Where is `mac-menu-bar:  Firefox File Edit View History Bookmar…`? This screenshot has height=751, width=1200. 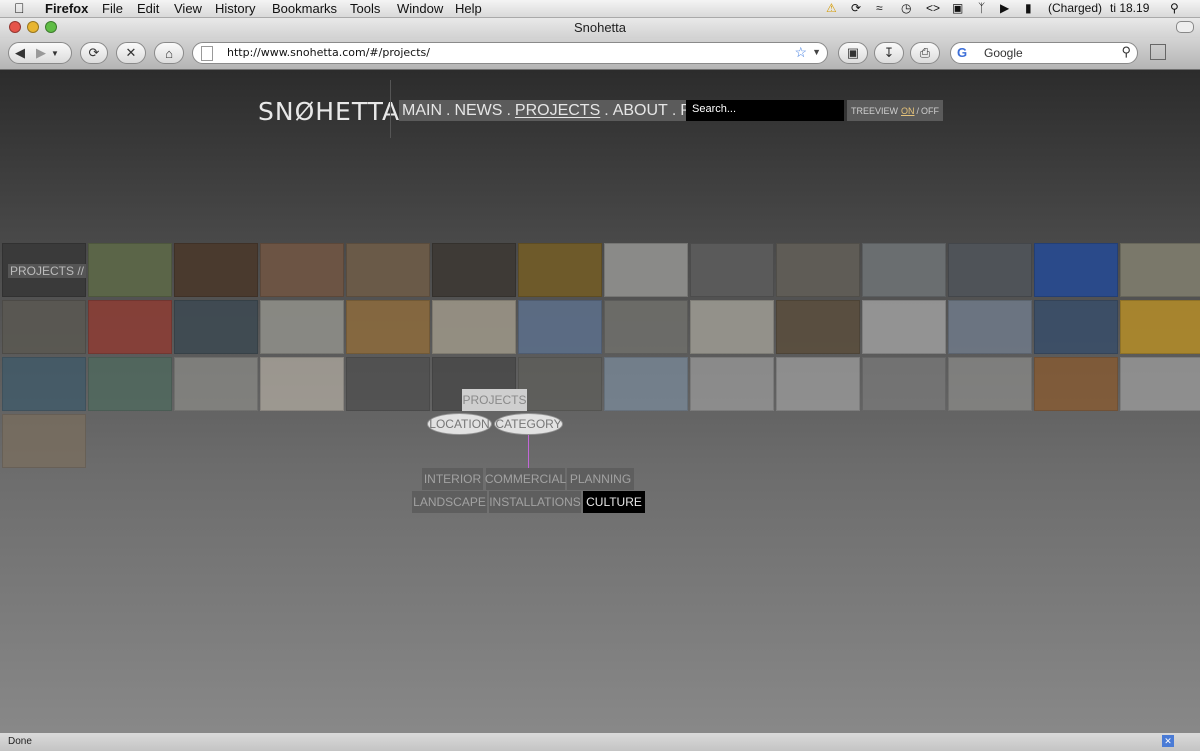 mac-menu-bar:  Firefox File Edit View History Bookmar… is located at coordinates (600, 9).